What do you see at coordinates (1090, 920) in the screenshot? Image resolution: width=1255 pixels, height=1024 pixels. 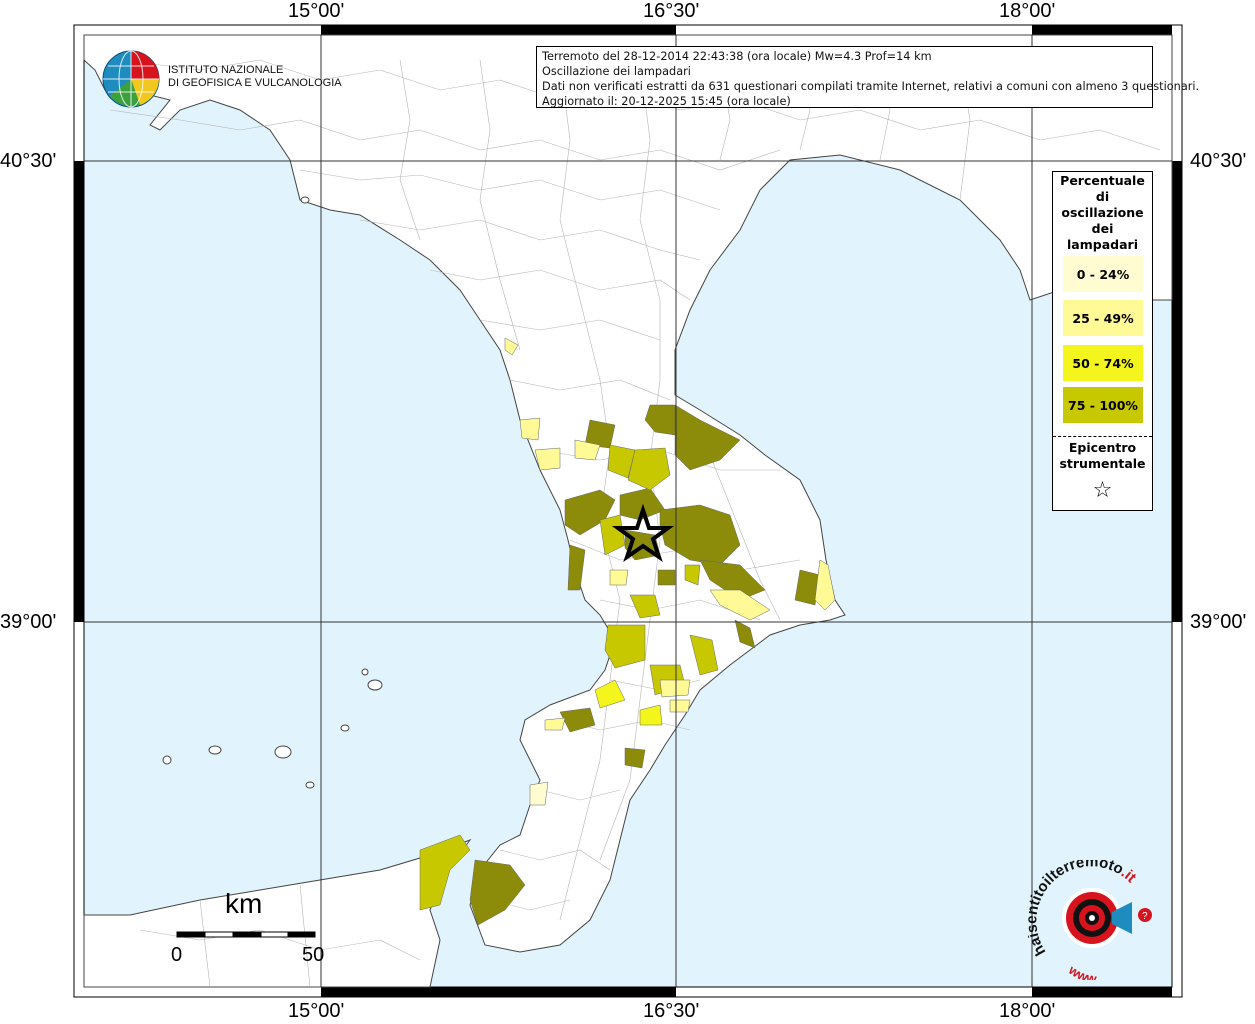 I see `haisentito-logo: ? haisentitoilterremoto.it www.` at bounding box center [1090, 920].